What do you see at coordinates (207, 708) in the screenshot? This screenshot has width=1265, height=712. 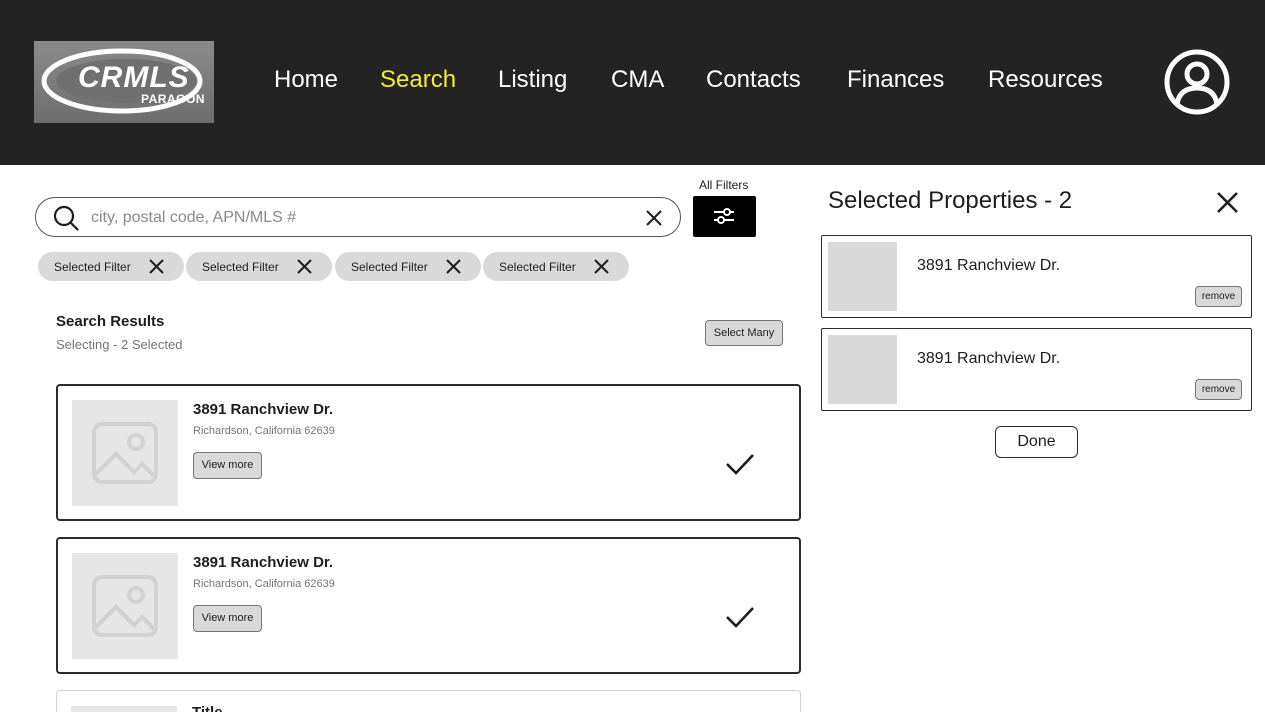 I see `property-title: Title` at bounding box center [207, 708].